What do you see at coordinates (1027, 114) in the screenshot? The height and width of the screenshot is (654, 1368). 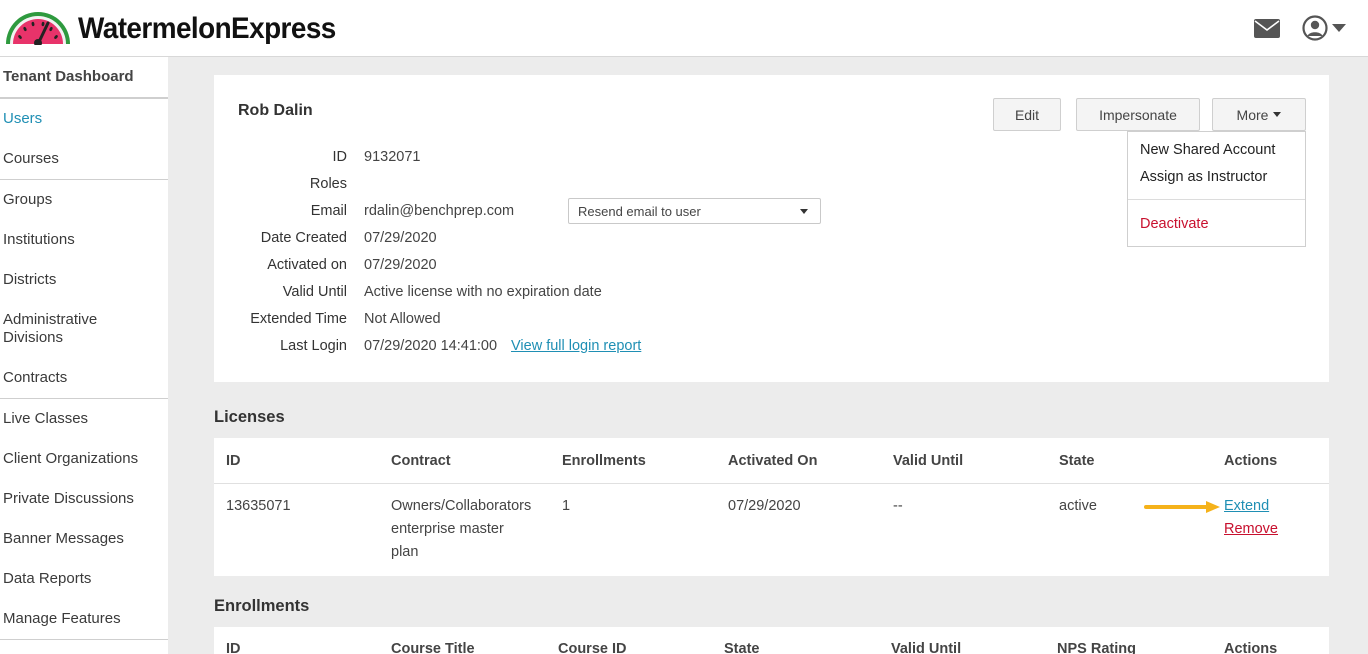 I see `edit-button: Edit` at bounding box center [1027, 114].